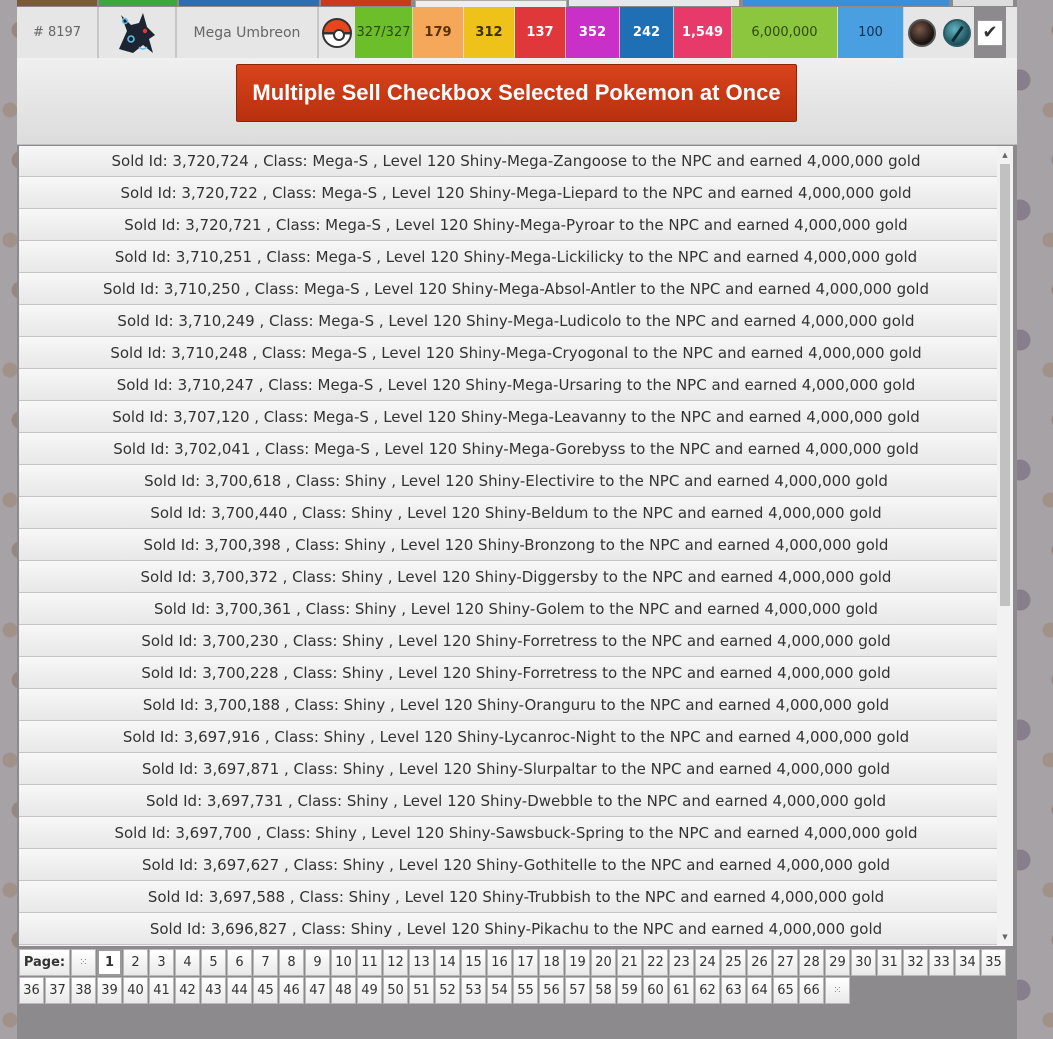  I want to click on page-button: 16, so click(499, 962).